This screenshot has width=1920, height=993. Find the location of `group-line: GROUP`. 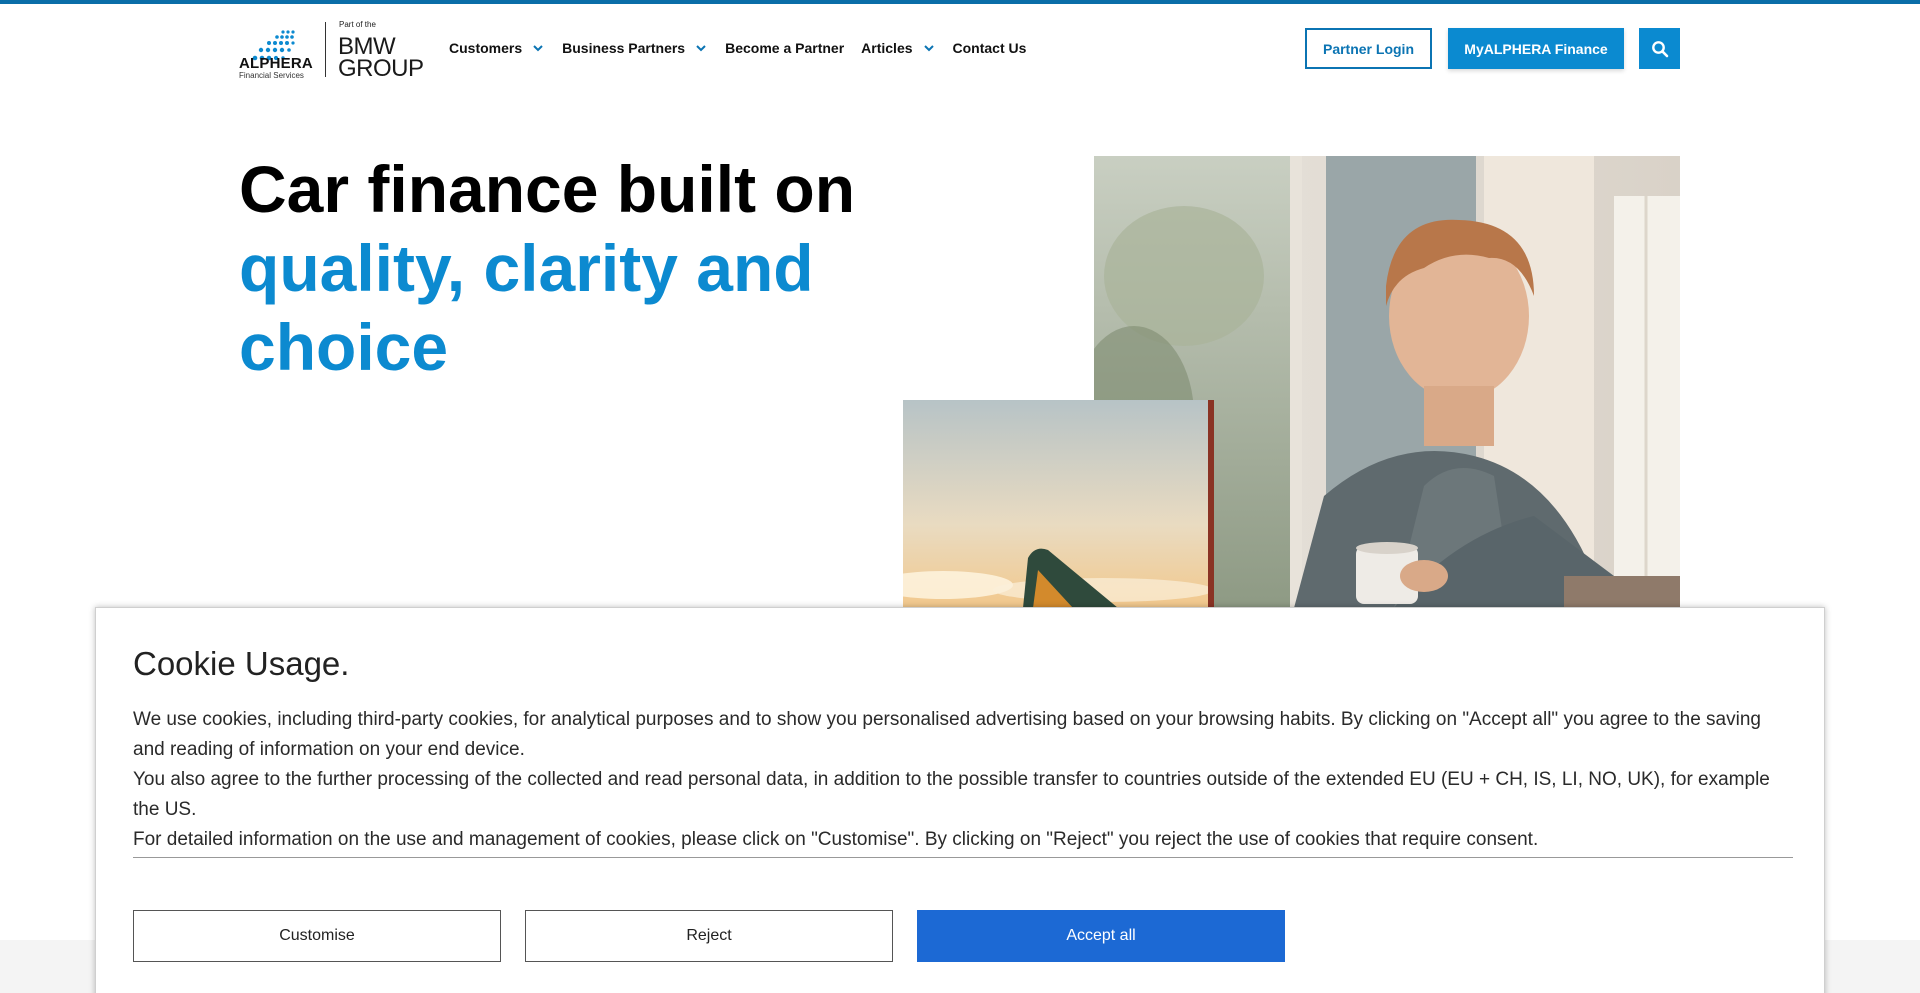

group-line: GROUP is located at coordinates (381, 68).